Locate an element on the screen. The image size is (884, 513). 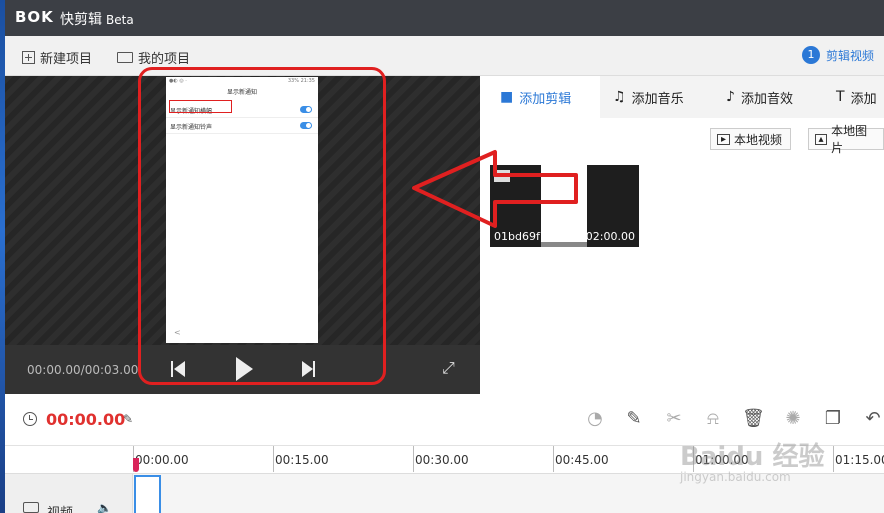
watermark-url: jingyan.baidu.com is located at coordinates (735, 477).